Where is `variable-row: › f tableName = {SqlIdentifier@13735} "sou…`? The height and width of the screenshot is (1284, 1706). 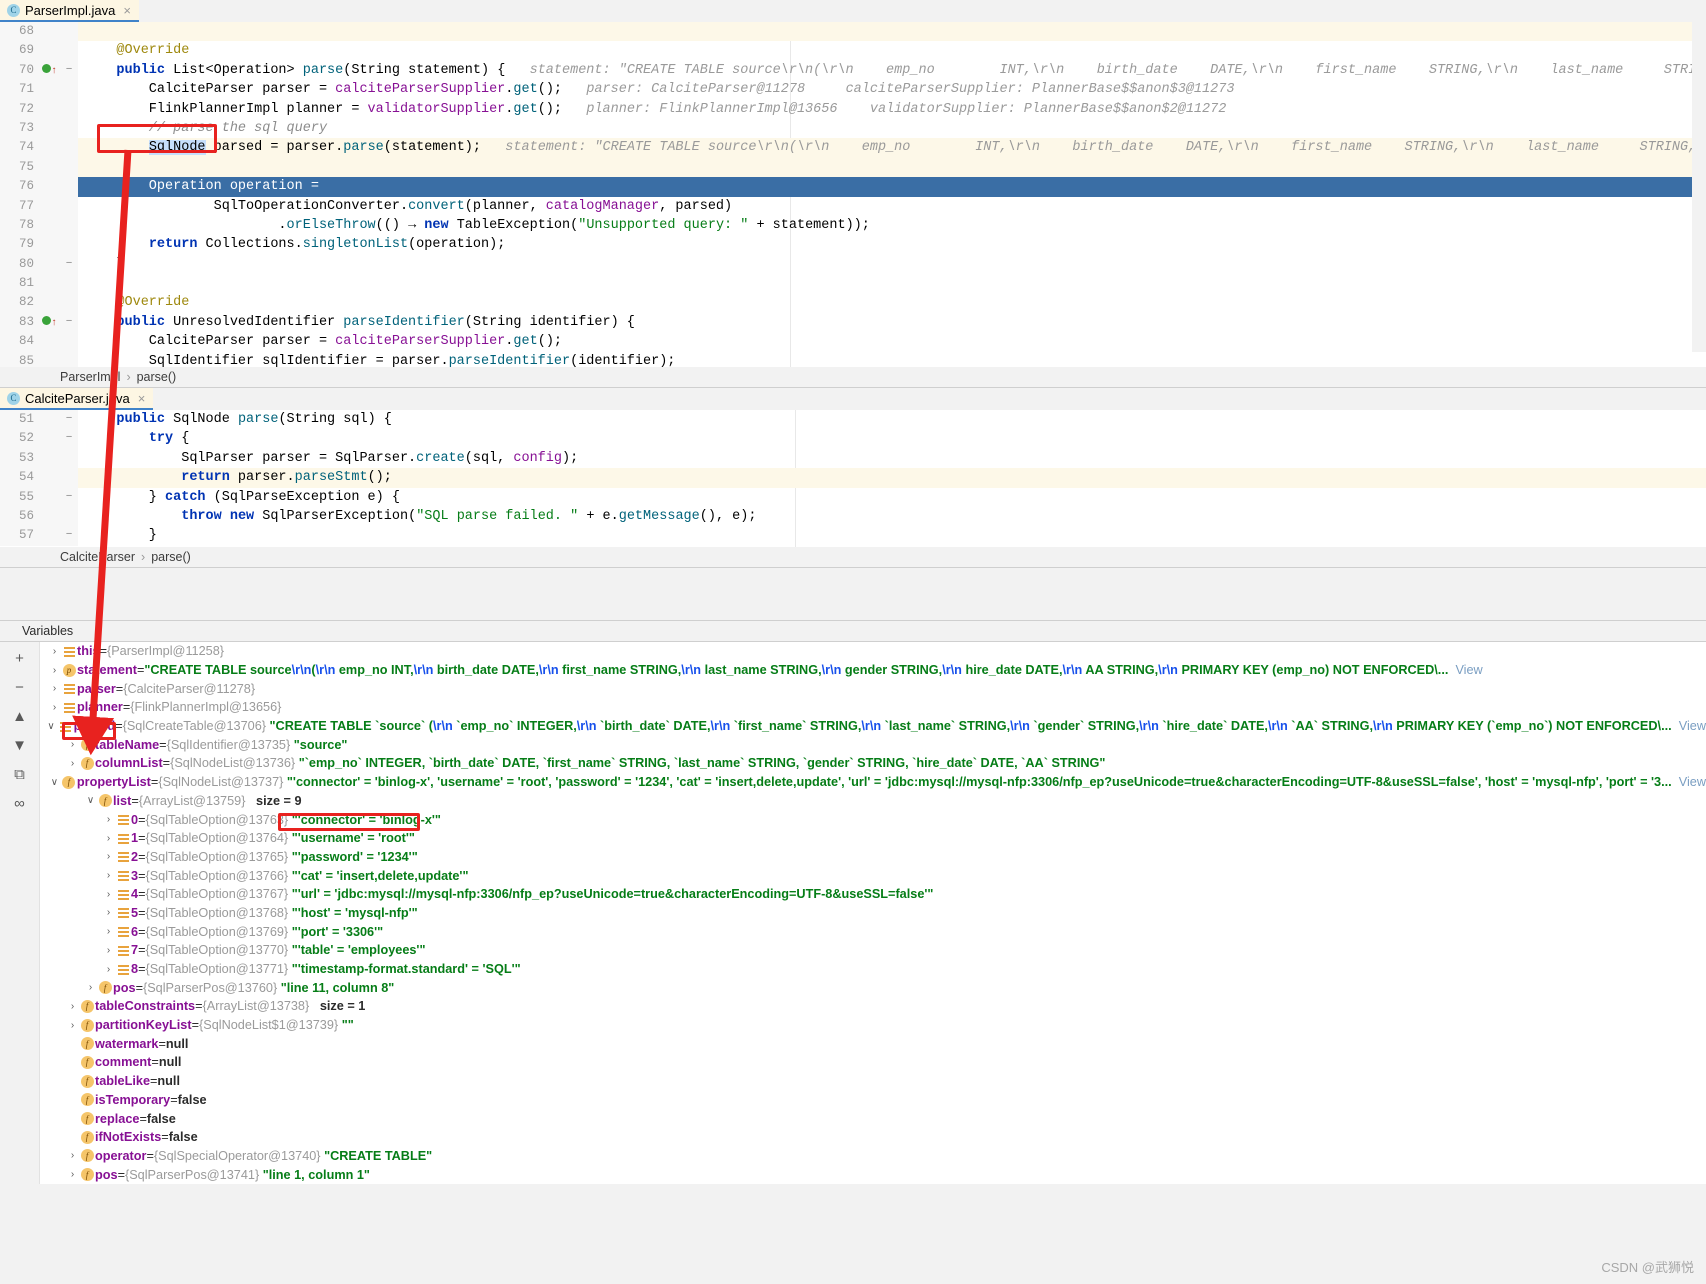 variable-row: › f tableName = {SqlIdentifier@13735} "sou… is located at coordinates (873, 744).